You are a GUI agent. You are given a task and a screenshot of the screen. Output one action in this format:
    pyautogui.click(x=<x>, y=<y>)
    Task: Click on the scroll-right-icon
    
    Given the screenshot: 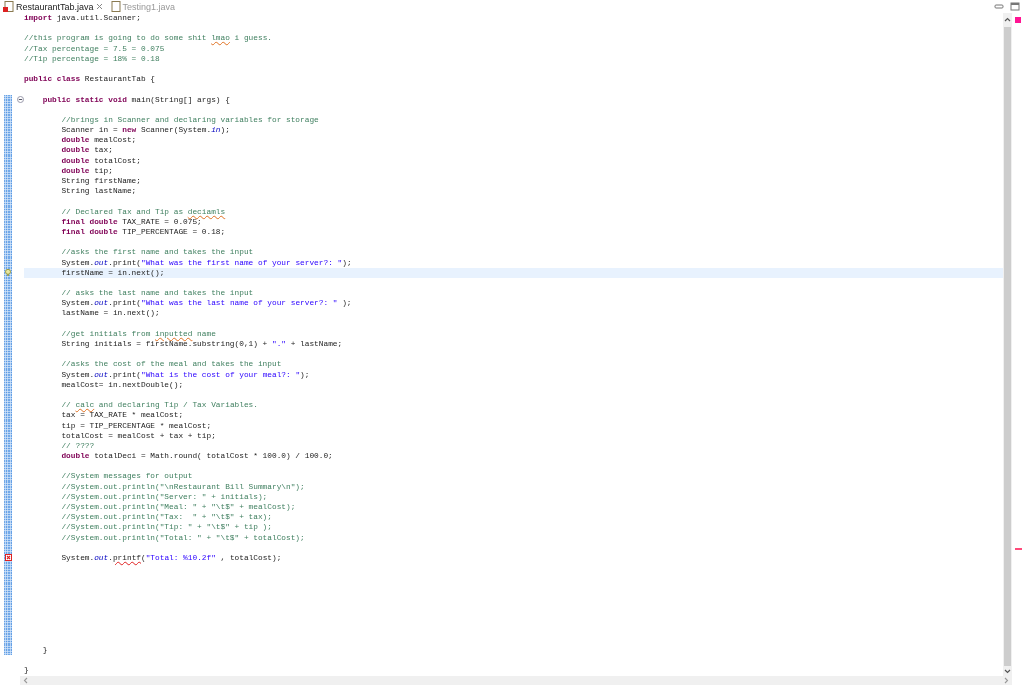 What is the action you would take?
    pyautogui.click(x=1006, y=680)
    